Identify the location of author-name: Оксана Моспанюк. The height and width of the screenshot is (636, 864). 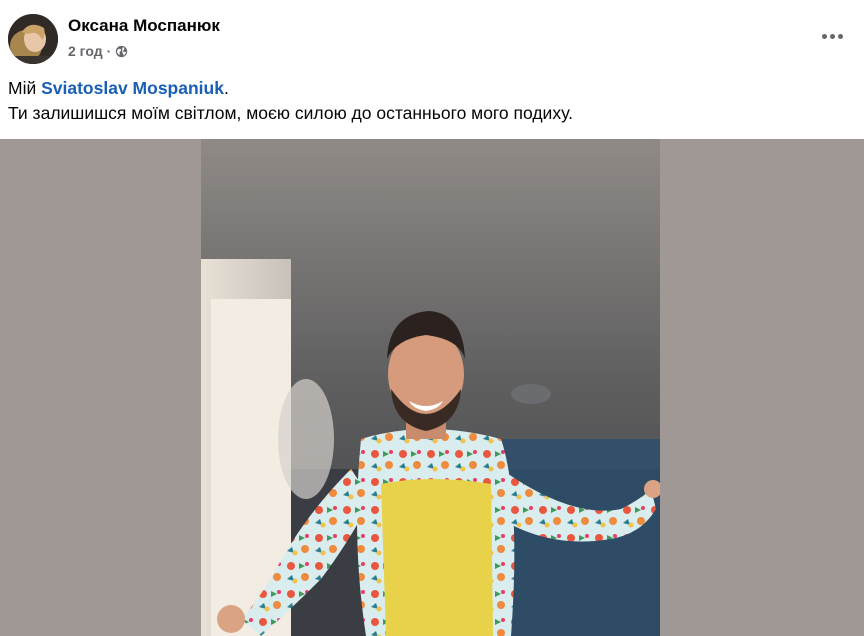
(144, 26).